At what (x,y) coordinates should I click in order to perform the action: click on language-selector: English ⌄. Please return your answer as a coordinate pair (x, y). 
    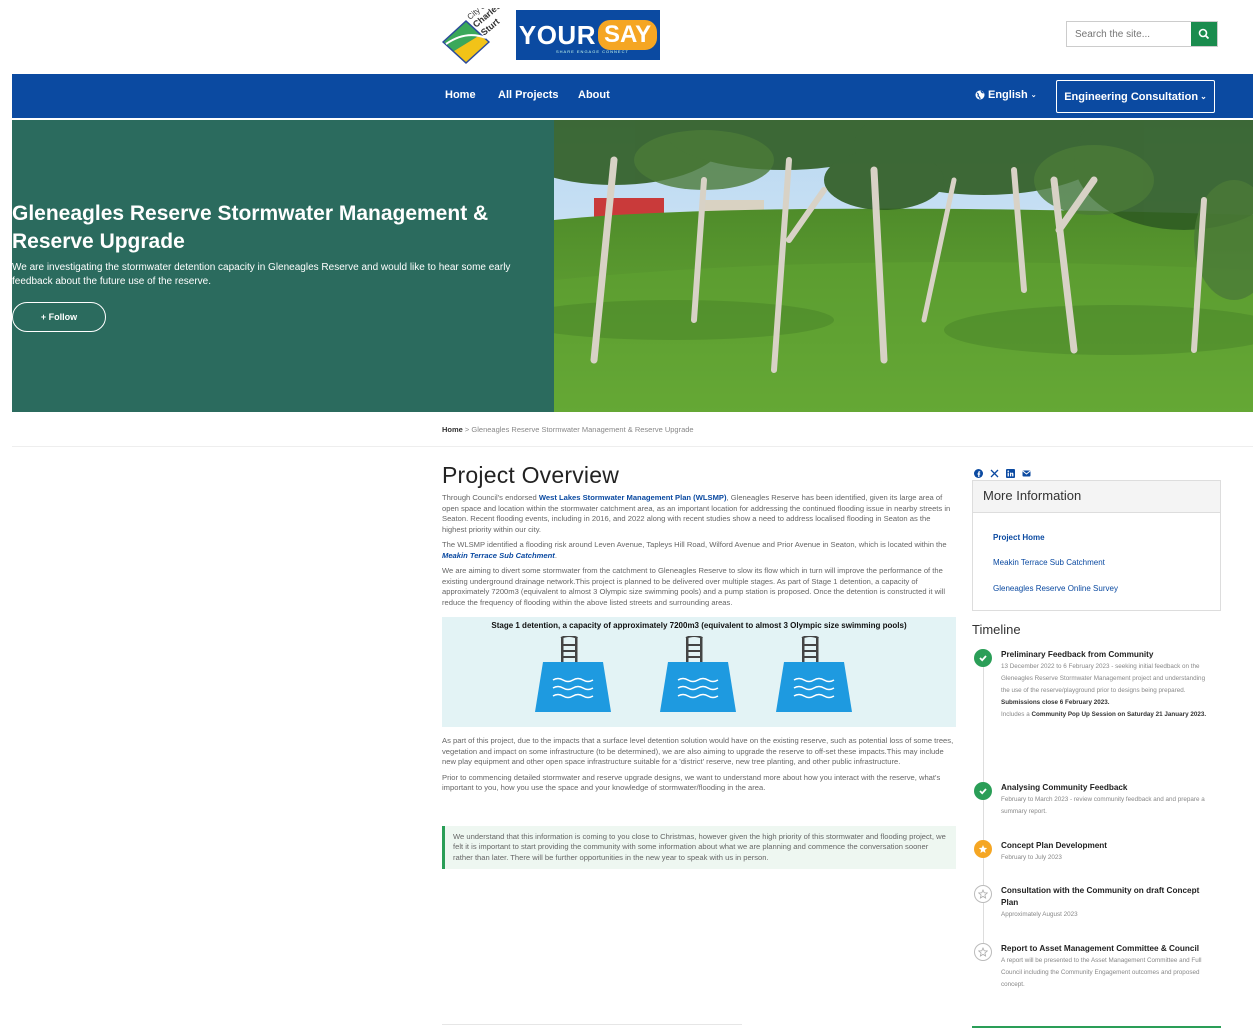
    Looking at the image, I should click on (1006, 95).